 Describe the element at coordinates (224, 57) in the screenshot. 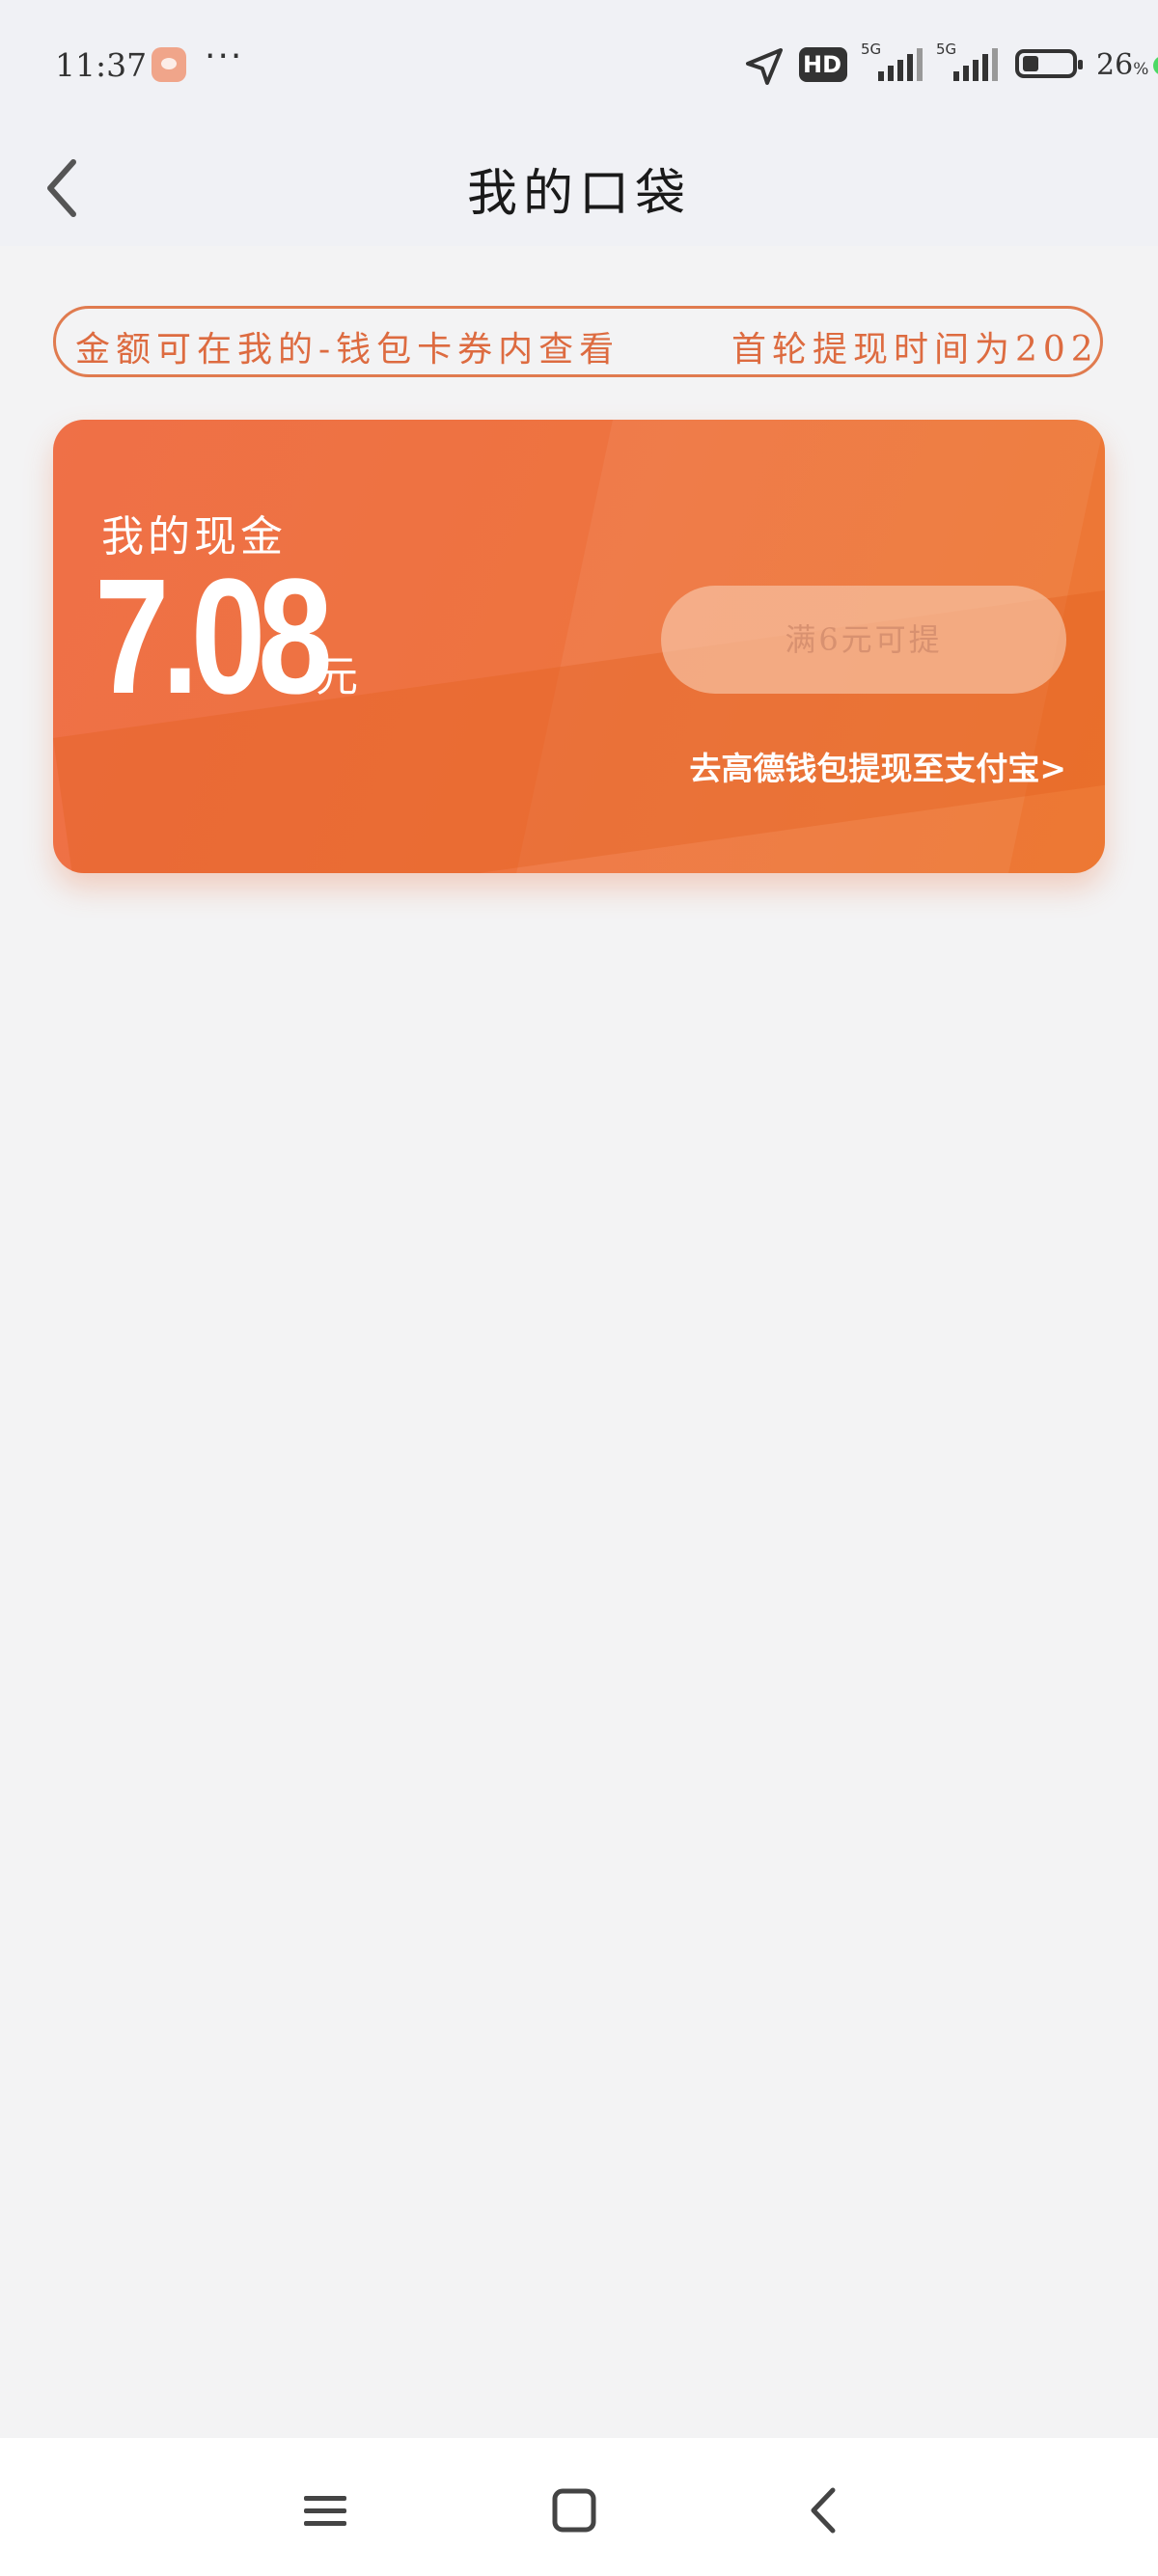

I see `more-notifications-icon: ···` at that location.